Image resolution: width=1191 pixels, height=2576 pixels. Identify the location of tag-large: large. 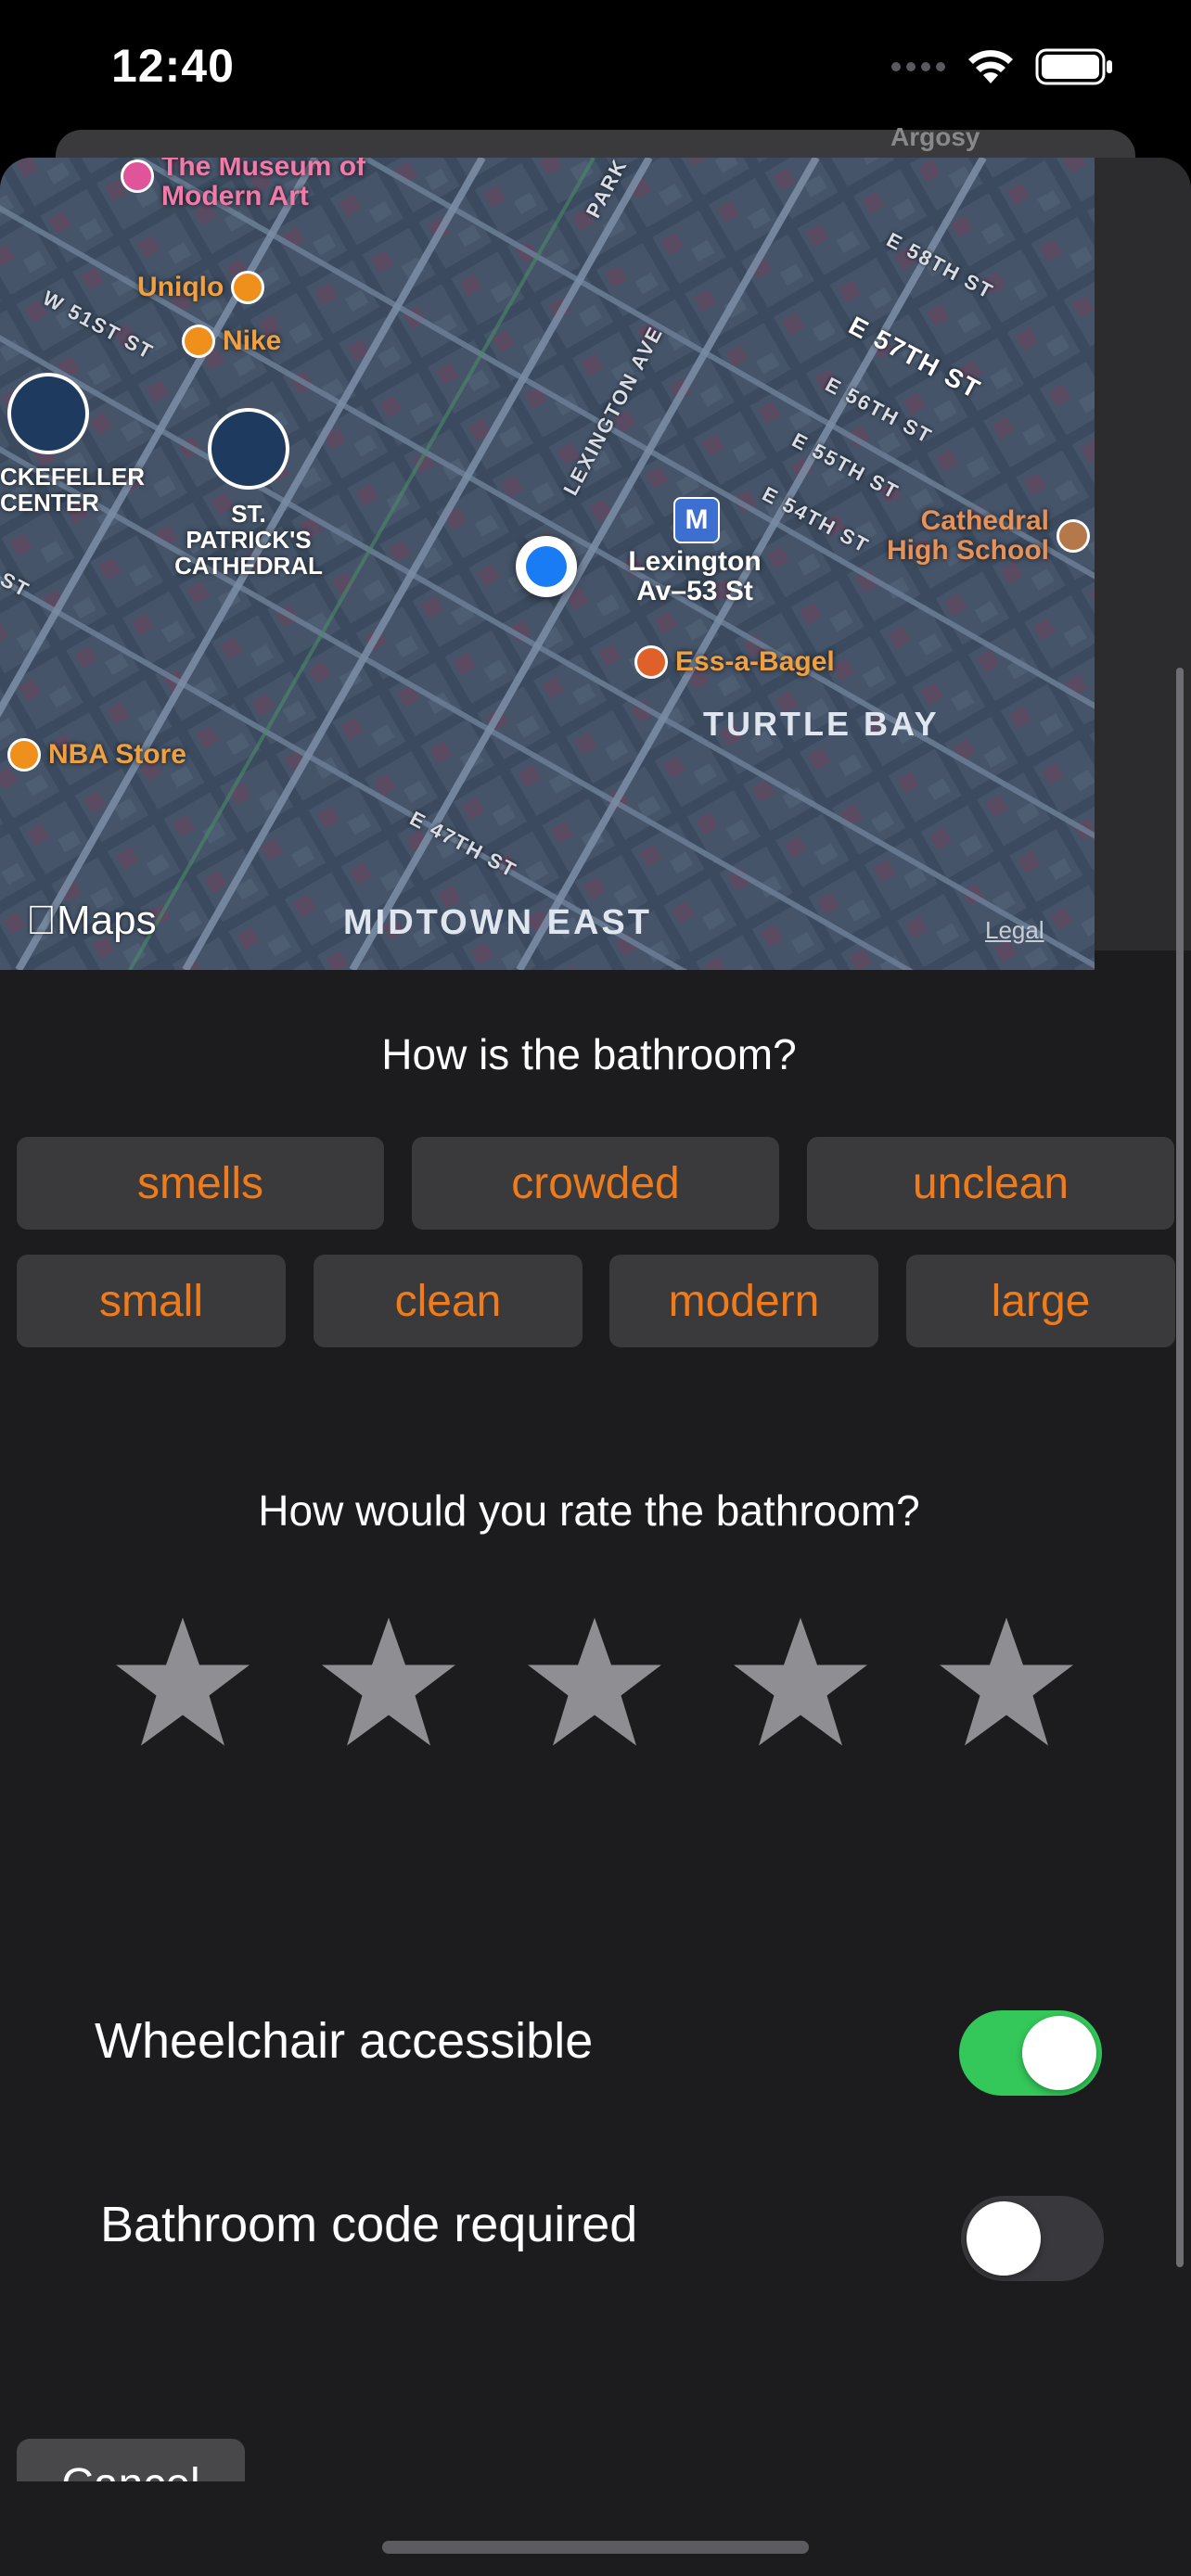
(1040, 1301).